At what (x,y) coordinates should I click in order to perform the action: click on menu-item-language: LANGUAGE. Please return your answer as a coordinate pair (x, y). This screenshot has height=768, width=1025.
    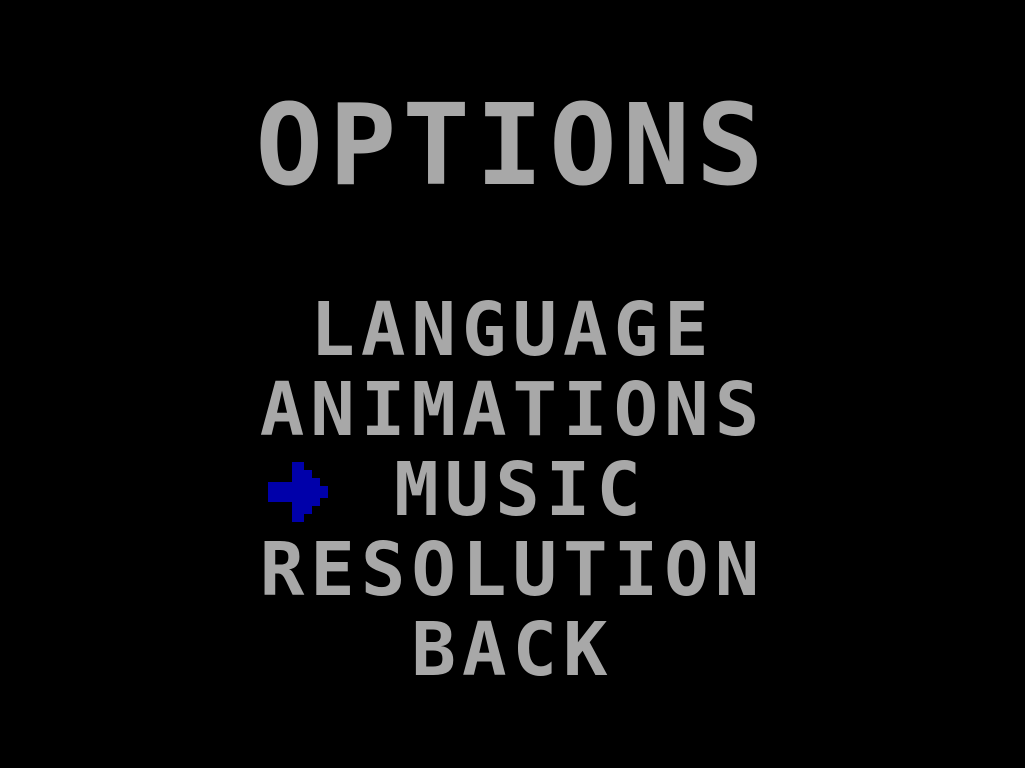
    Looking at the image, I should click on (512, 330).